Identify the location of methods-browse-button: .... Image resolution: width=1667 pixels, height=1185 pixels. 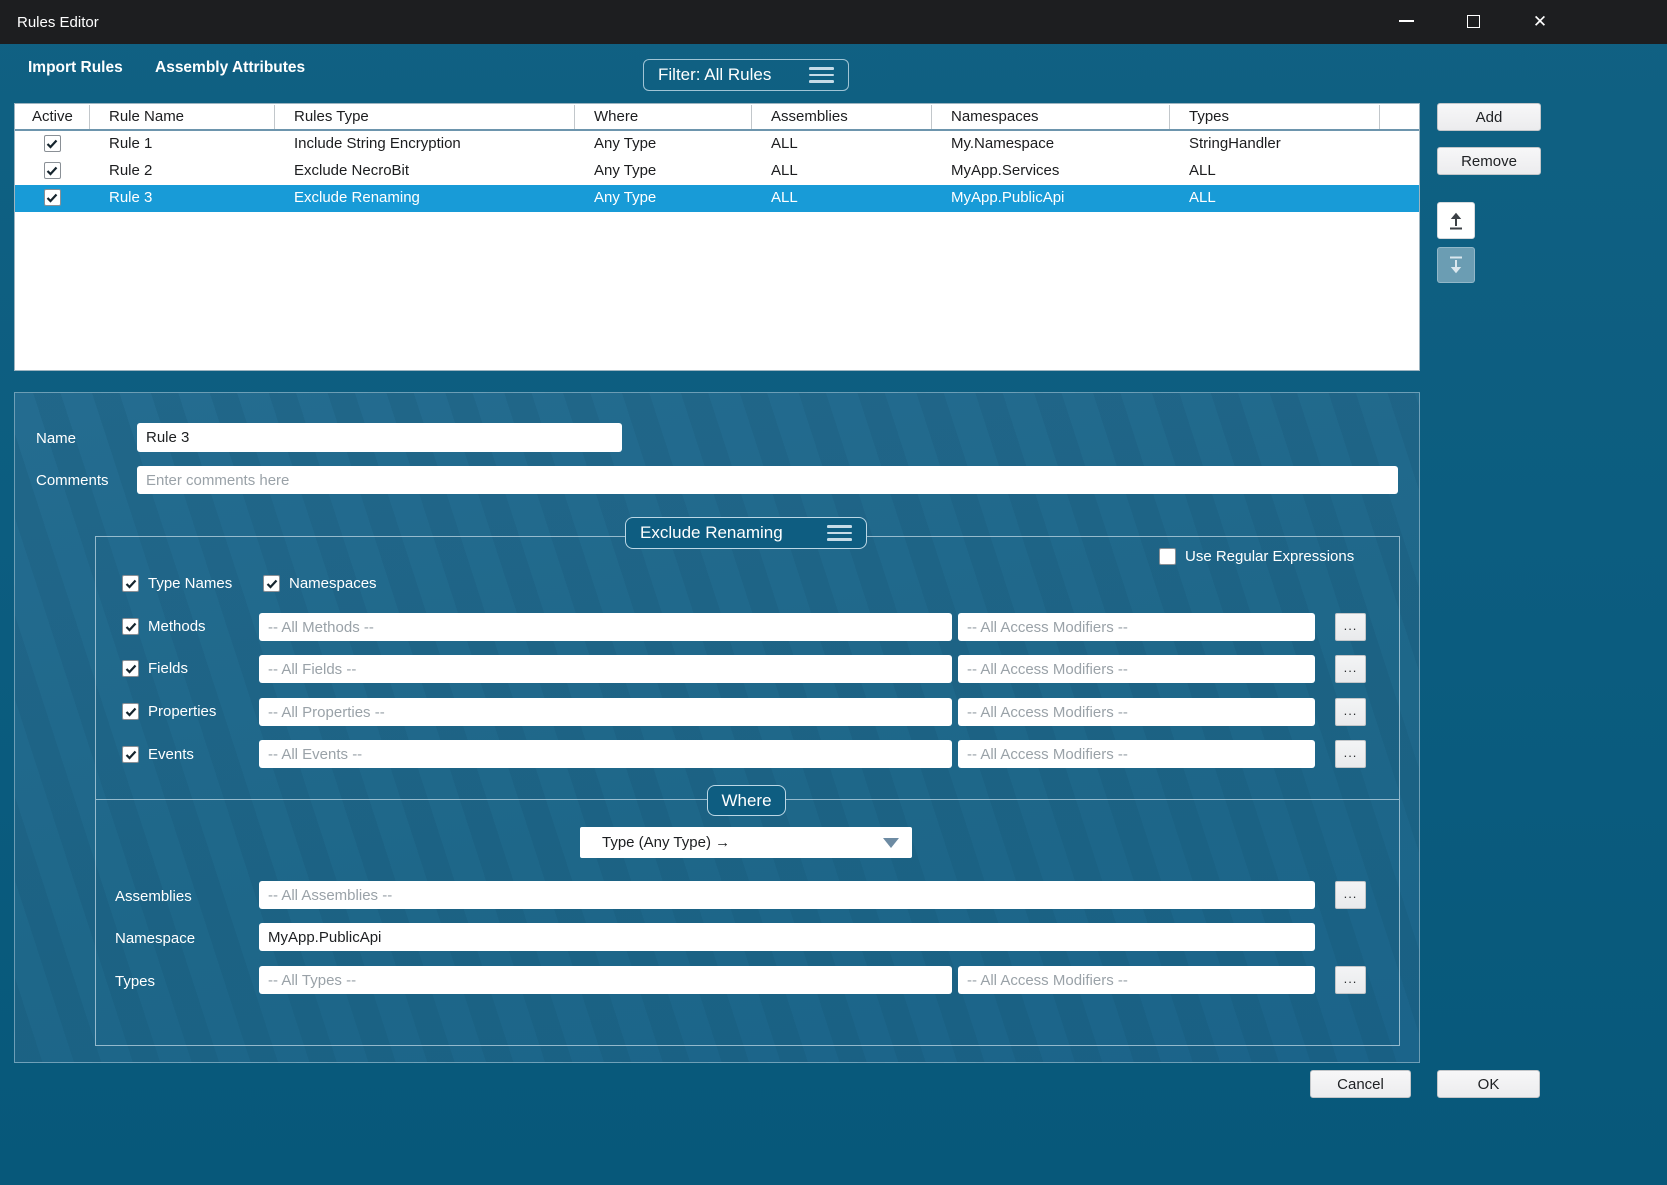
(1350, 627).